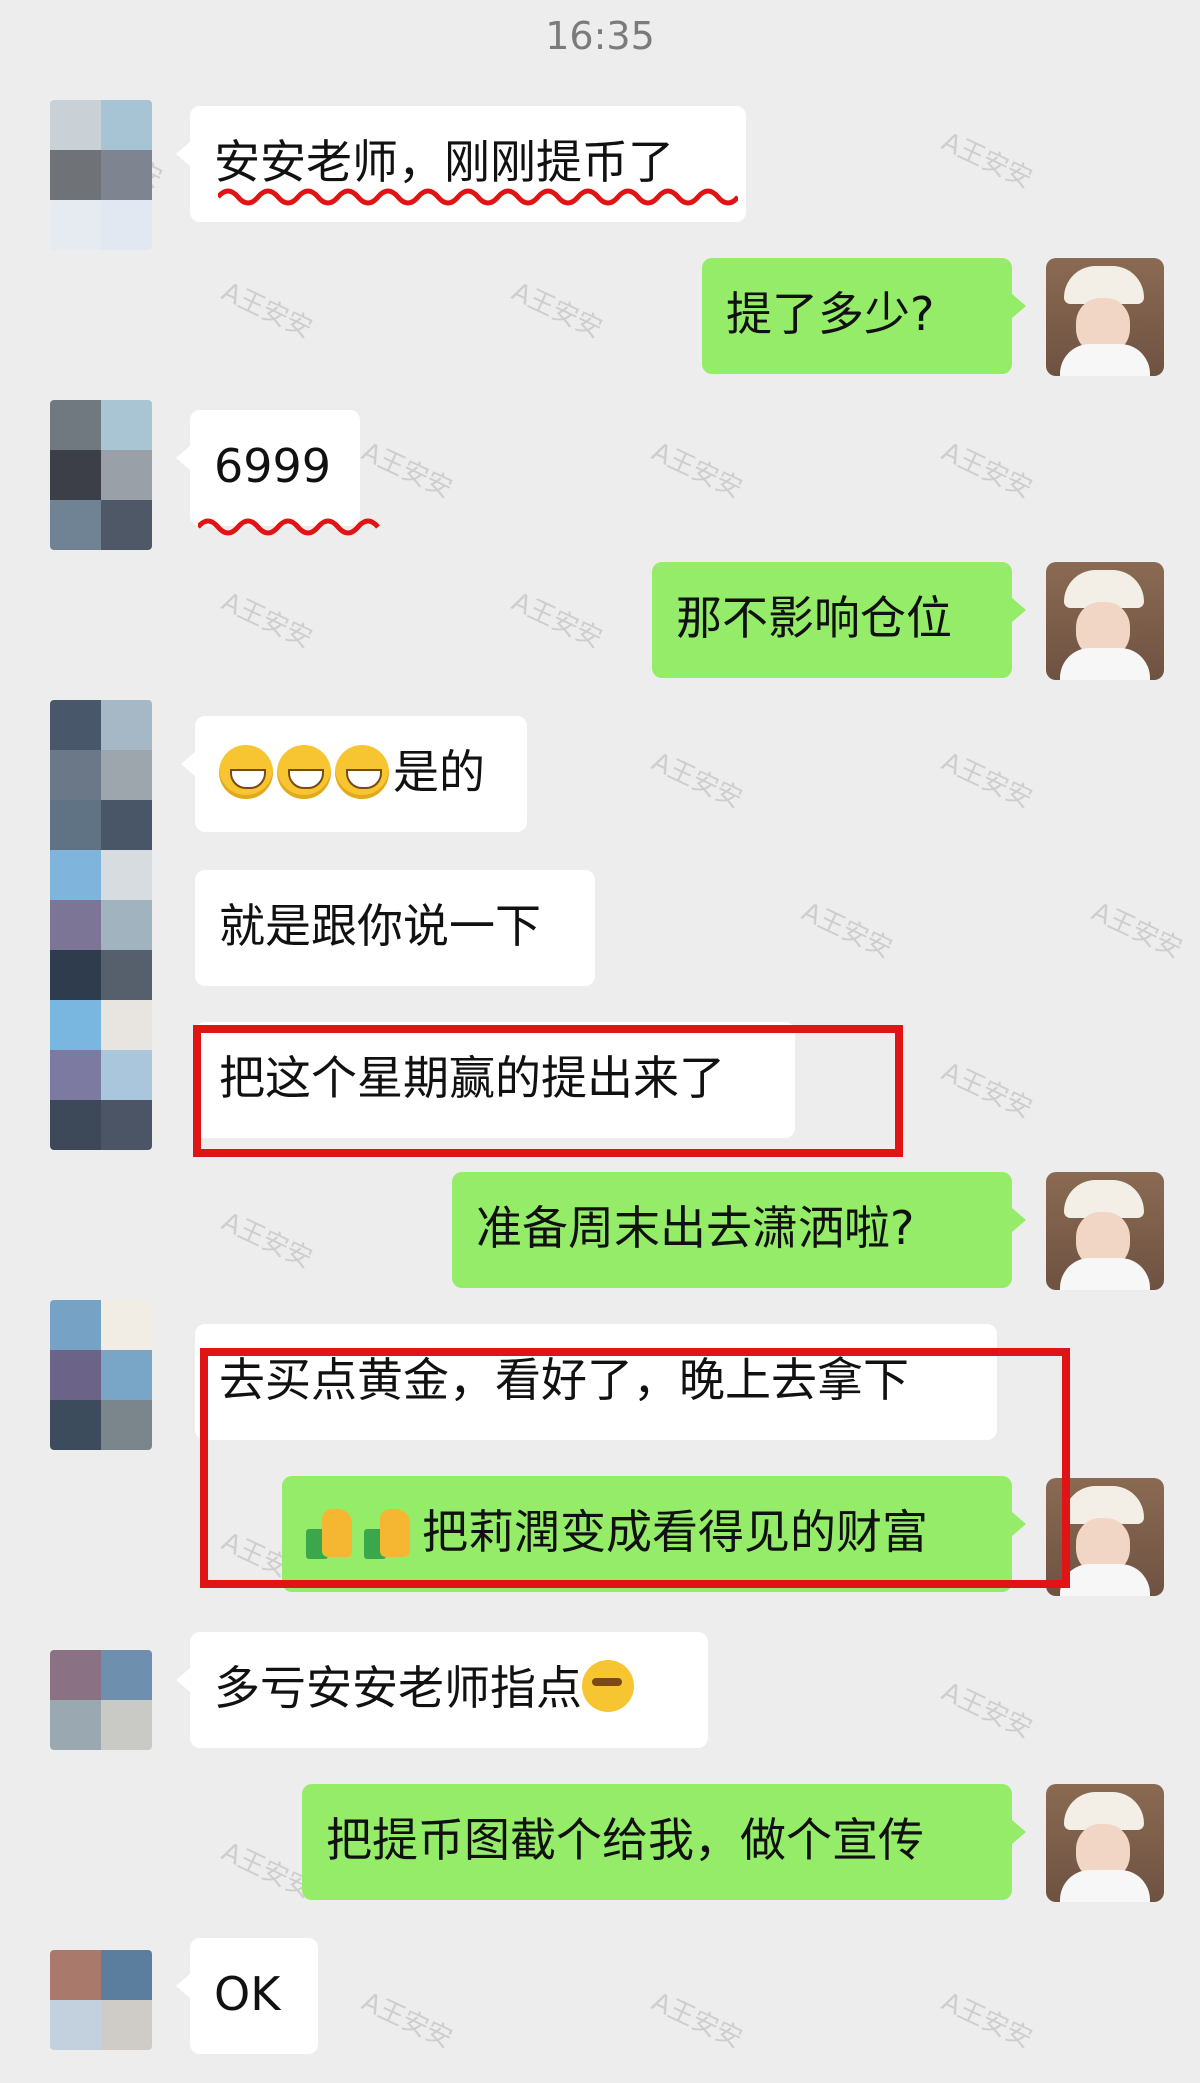  I want to click on message-bubble: 那不影响仓位, so click(839, 620).